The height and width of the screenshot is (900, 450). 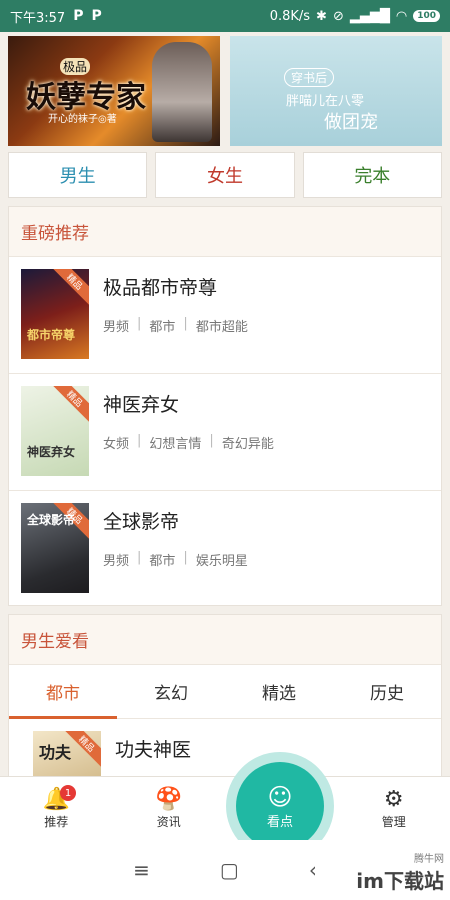 I want to click on book-title: 极品都市帝尊, so click(x=160, y=288).